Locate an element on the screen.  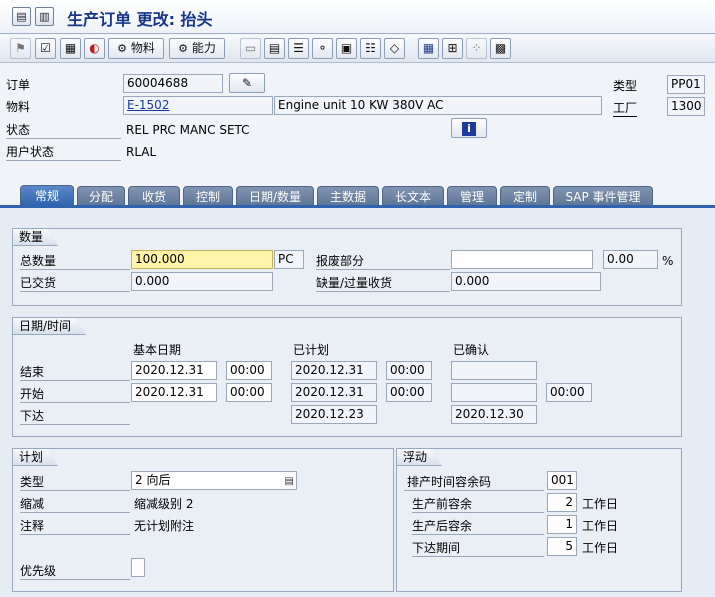
release-scheduled-date: 2020.12.23 is located at coordinates (334, 414).